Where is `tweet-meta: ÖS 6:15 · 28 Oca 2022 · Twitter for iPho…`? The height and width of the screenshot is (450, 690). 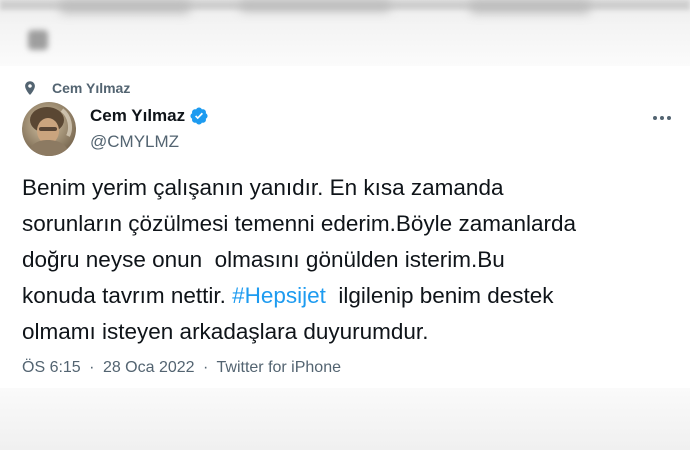
tweet-meta: ÖS 6:15 · 28 Oca 2022 · Twitter for iPho… is located at coordinates (181, 368).